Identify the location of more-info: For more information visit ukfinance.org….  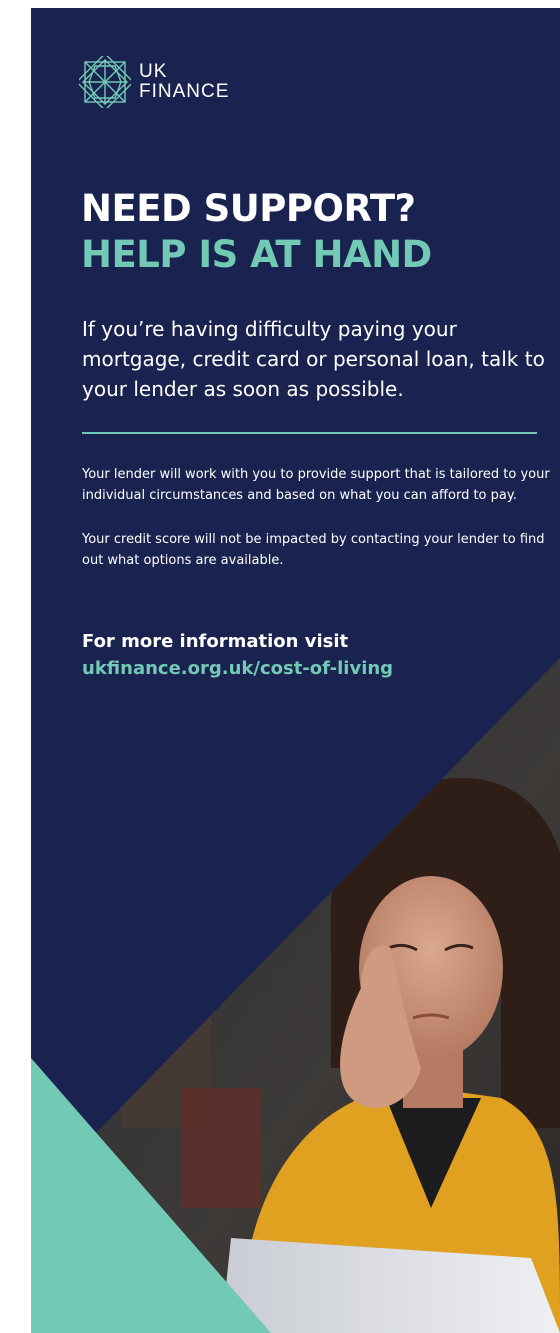
(317, 655).